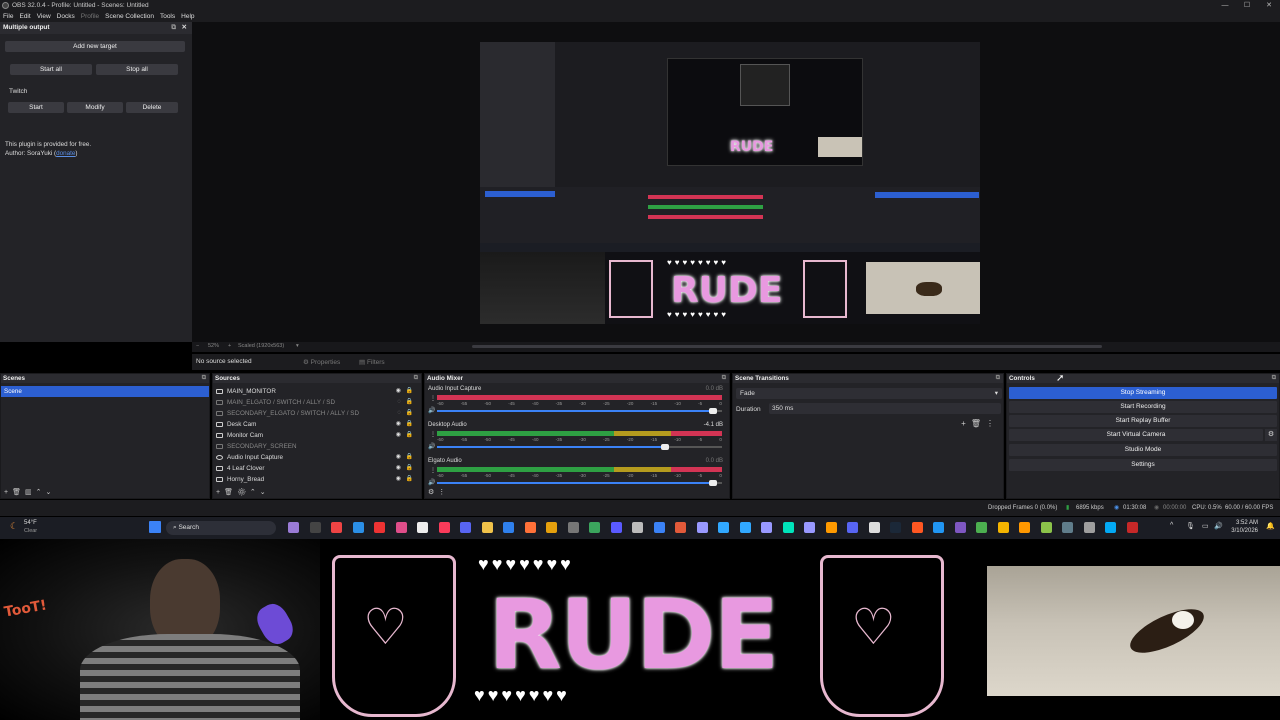 The height and width of the screenshot is (720, 1280). Describe the element at coordinates (702, 527) in the screenshot. I see `premiere-icon` at that location.